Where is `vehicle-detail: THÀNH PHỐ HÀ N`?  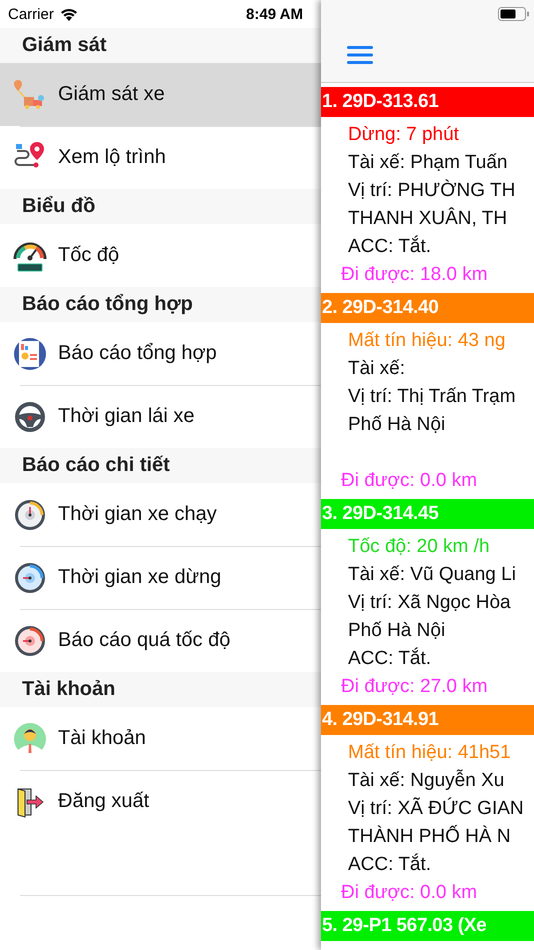
vehicle-detail: THÀNH PHỐ HÀ N is located at coordinates (430, 836).